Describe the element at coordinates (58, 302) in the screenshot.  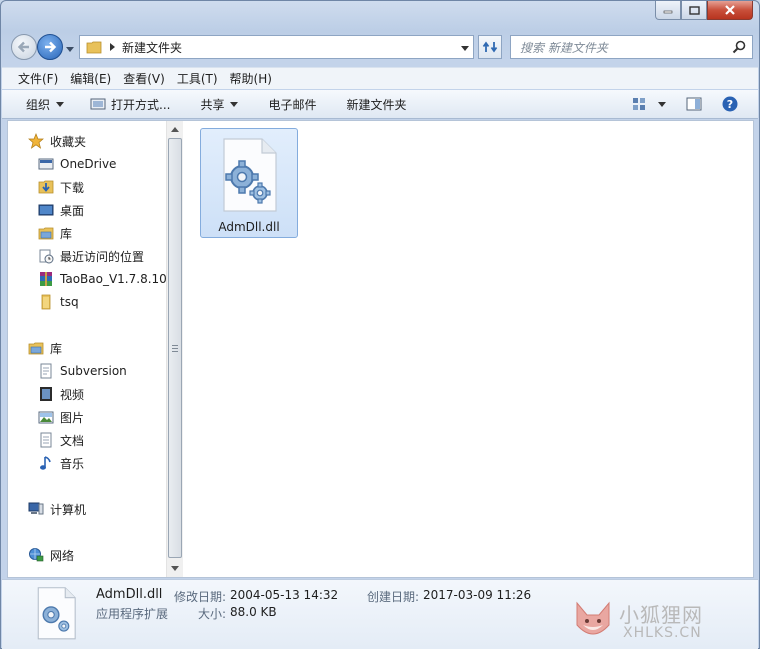
I see `nav-tsq: tsq` at that location.